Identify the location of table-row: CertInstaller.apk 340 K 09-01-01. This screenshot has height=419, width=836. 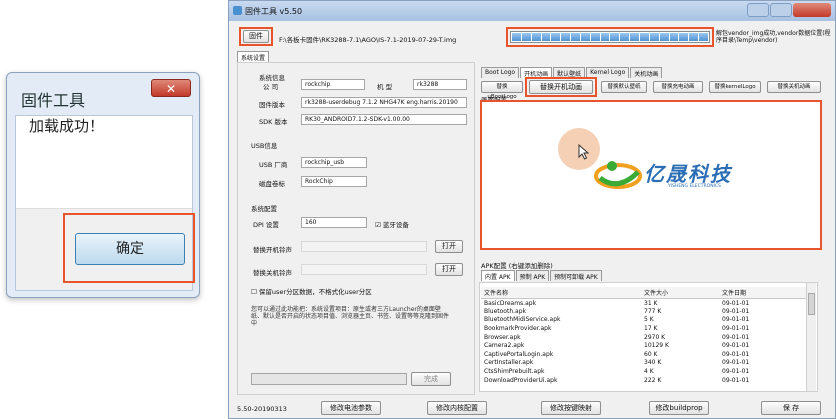
(643, 363).